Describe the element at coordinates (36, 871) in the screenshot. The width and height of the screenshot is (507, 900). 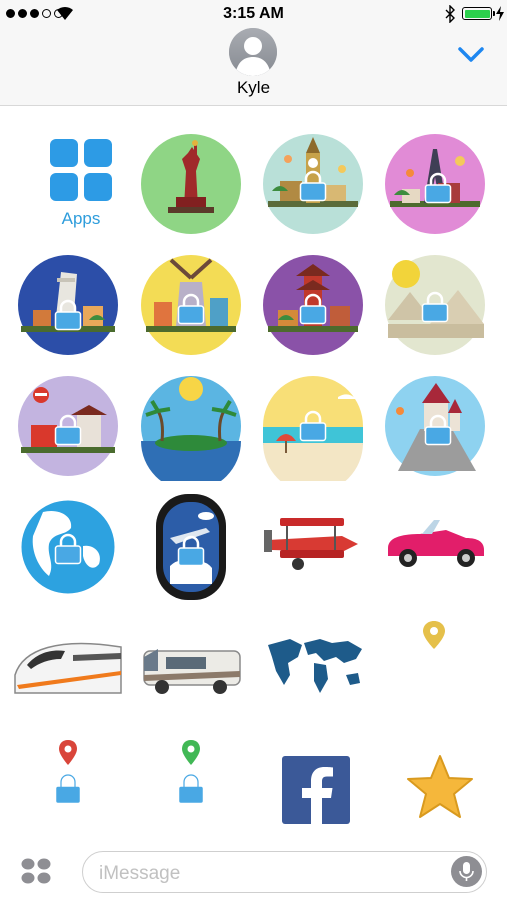
I see `app-drawer-icon` at that location.